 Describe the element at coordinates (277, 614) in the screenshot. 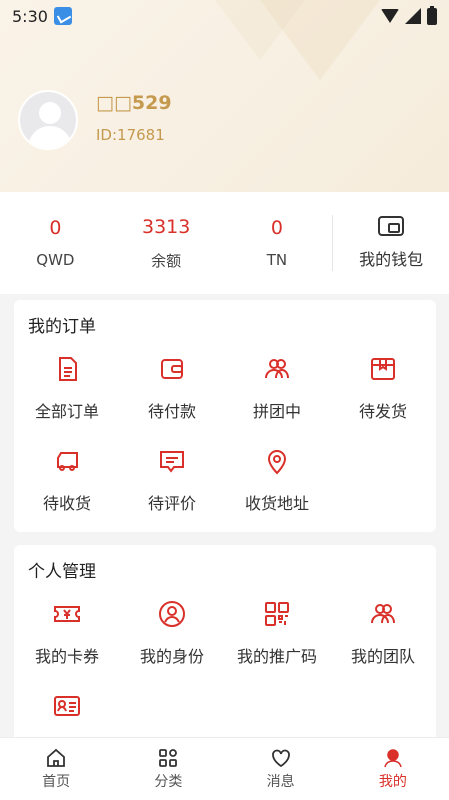

I see `qr-code-icon` at that location.